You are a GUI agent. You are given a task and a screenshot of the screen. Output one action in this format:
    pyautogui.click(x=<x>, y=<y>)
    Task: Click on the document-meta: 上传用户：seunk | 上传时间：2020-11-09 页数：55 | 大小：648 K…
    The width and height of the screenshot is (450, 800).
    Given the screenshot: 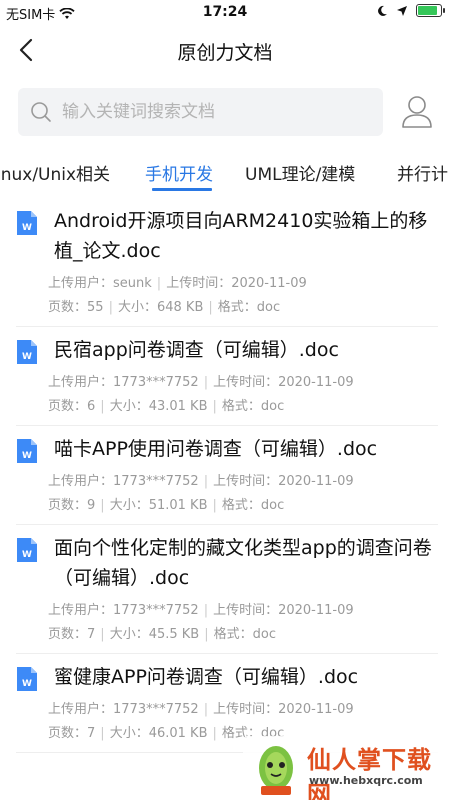 What is the action you would take?
    pyautogui.click(x=227, y=296)
    